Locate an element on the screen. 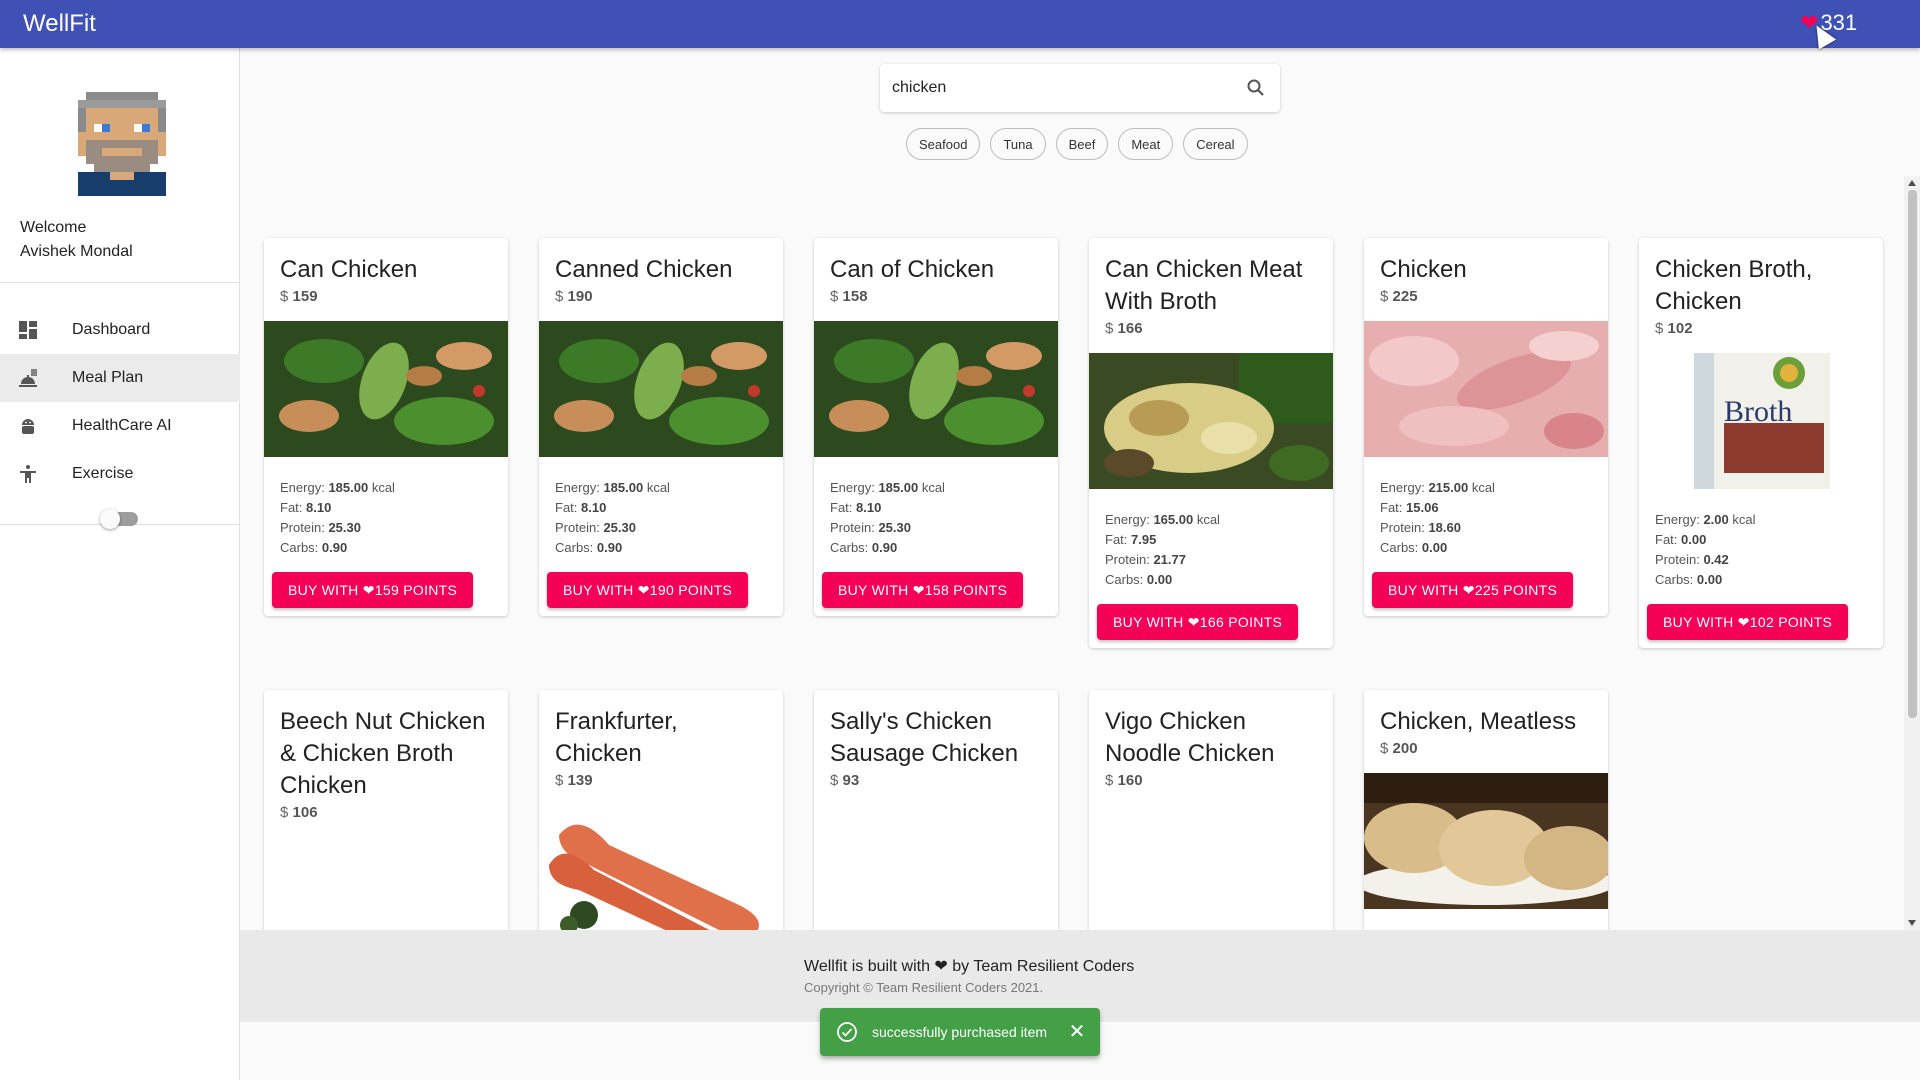 The width and height of the screenshot is (1920, 1080). buy-button: BUY WITH ❤102 POINTS is located at coordinates (1748, 622).